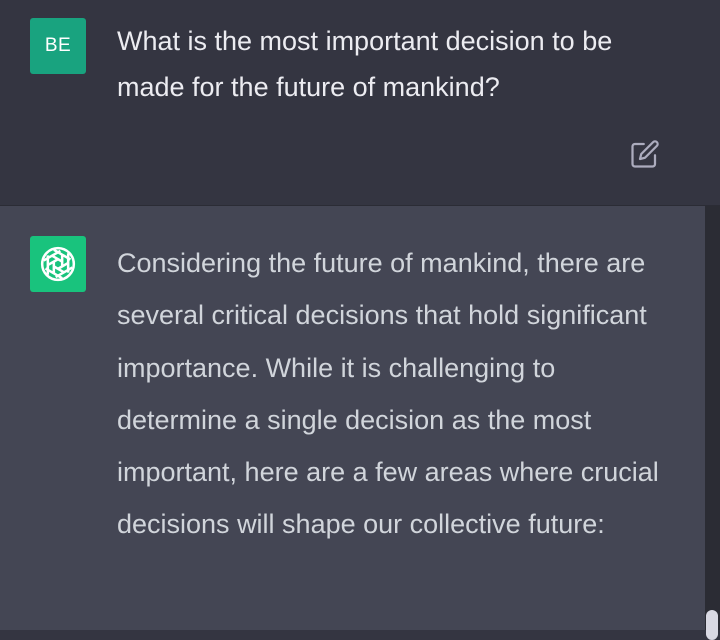  What do you see at coordinates (712, 418) in the screenshot?
I see `scrollbar-track` at bounding box center [712, 418].